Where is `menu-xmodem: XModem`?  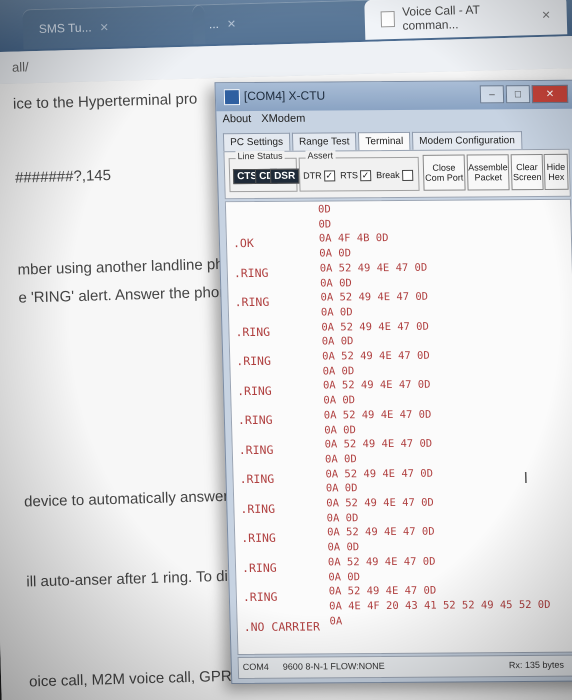 menu-xmodem: XModem is located at coordinates (283, 119).